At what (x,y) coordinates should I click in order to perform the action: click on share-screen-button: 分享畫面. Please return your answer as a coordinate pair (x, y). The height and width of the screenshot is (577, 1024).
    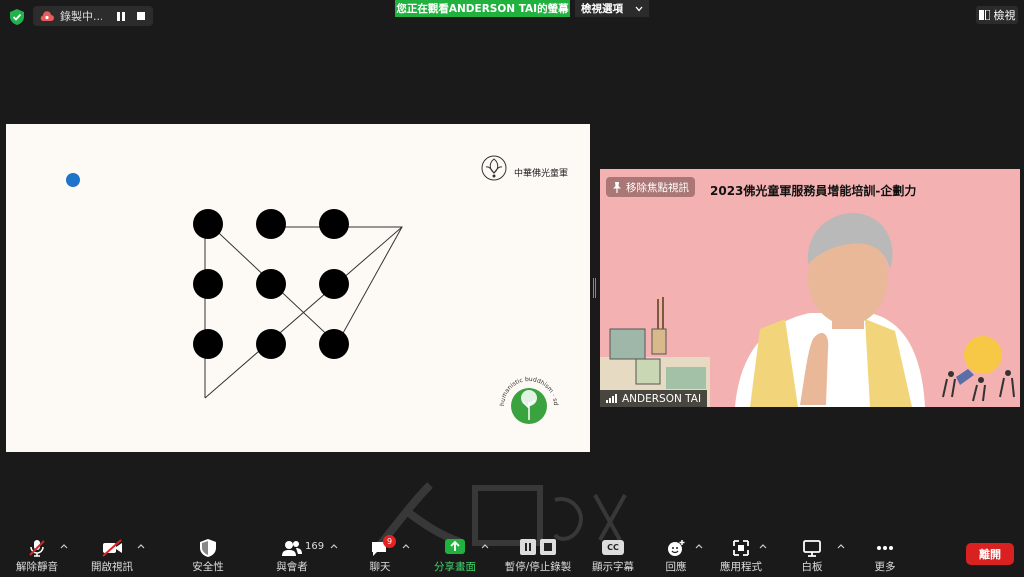
    Looking at the image, I should click on (455, 556).